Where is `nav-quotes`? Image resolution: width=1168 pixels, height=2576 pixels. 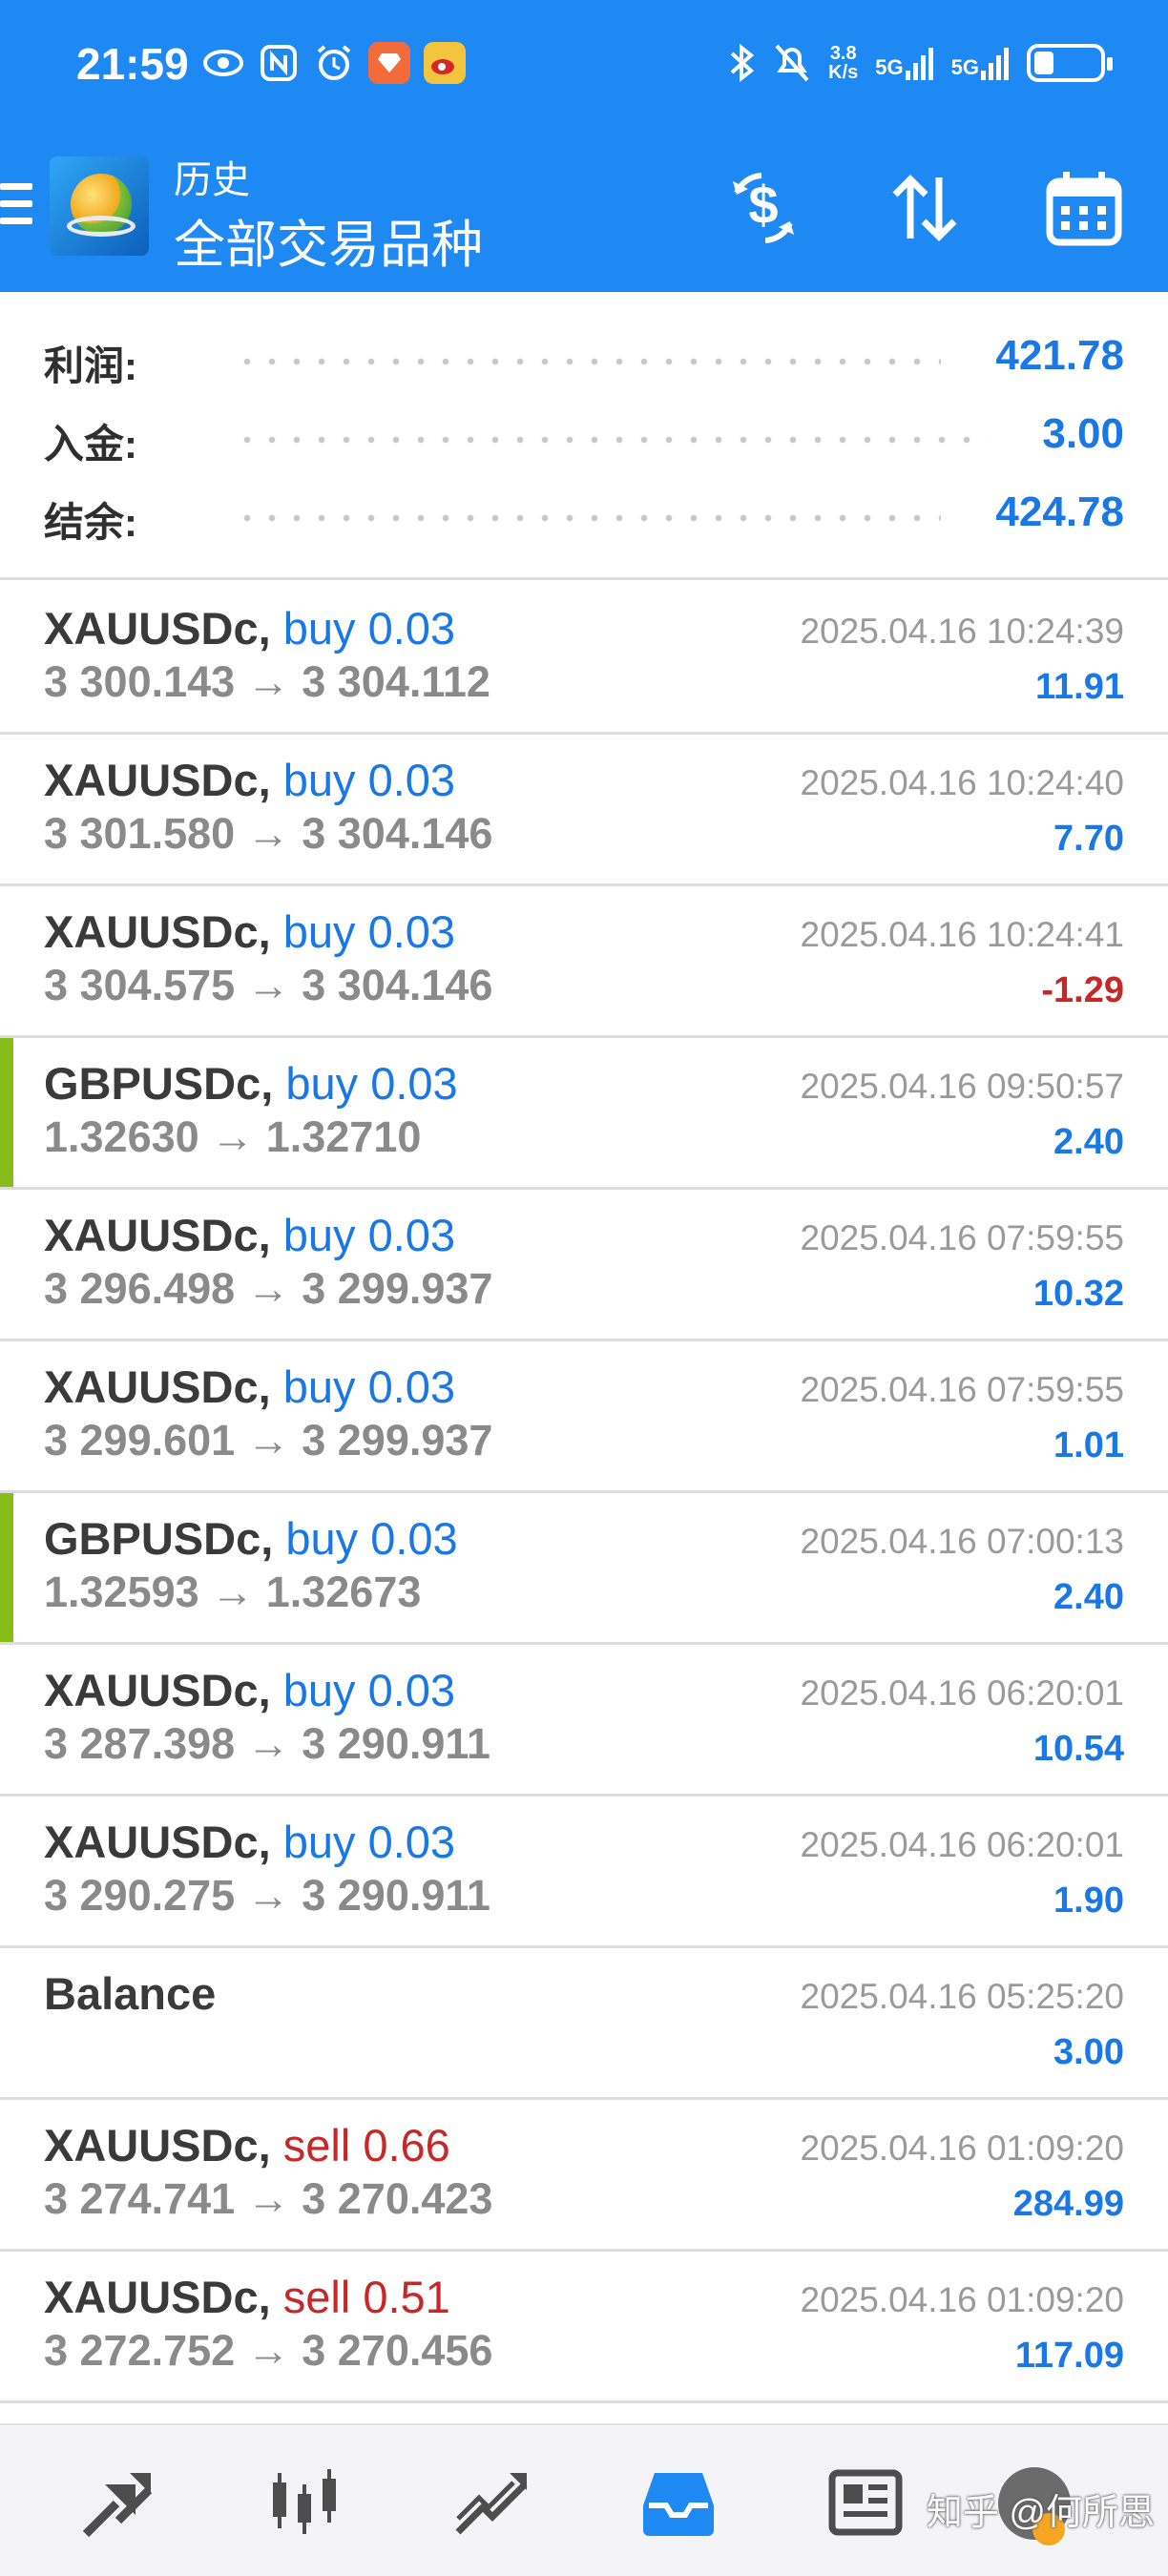
nav-quotes is located at coordinates (117, 2502).